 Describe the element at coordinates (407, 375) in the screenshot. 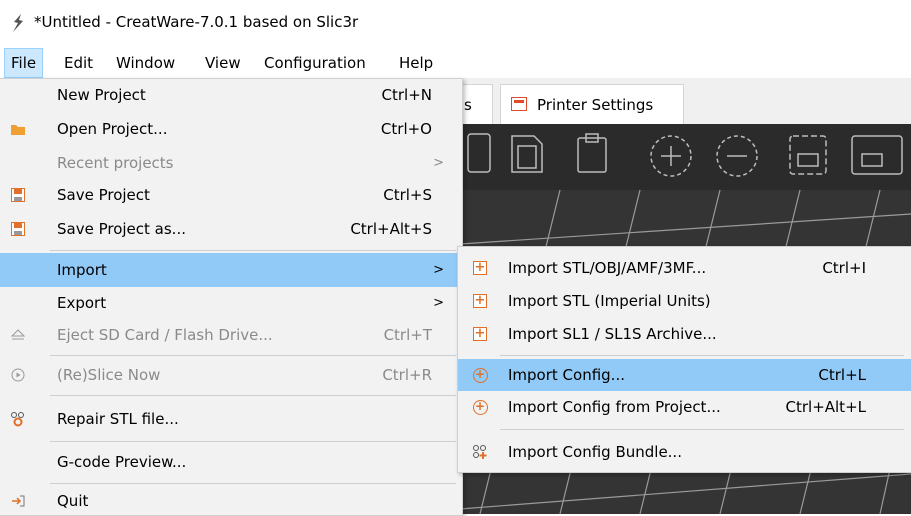

I see `menu-item-shortcut: Ctrl+R` at that location.